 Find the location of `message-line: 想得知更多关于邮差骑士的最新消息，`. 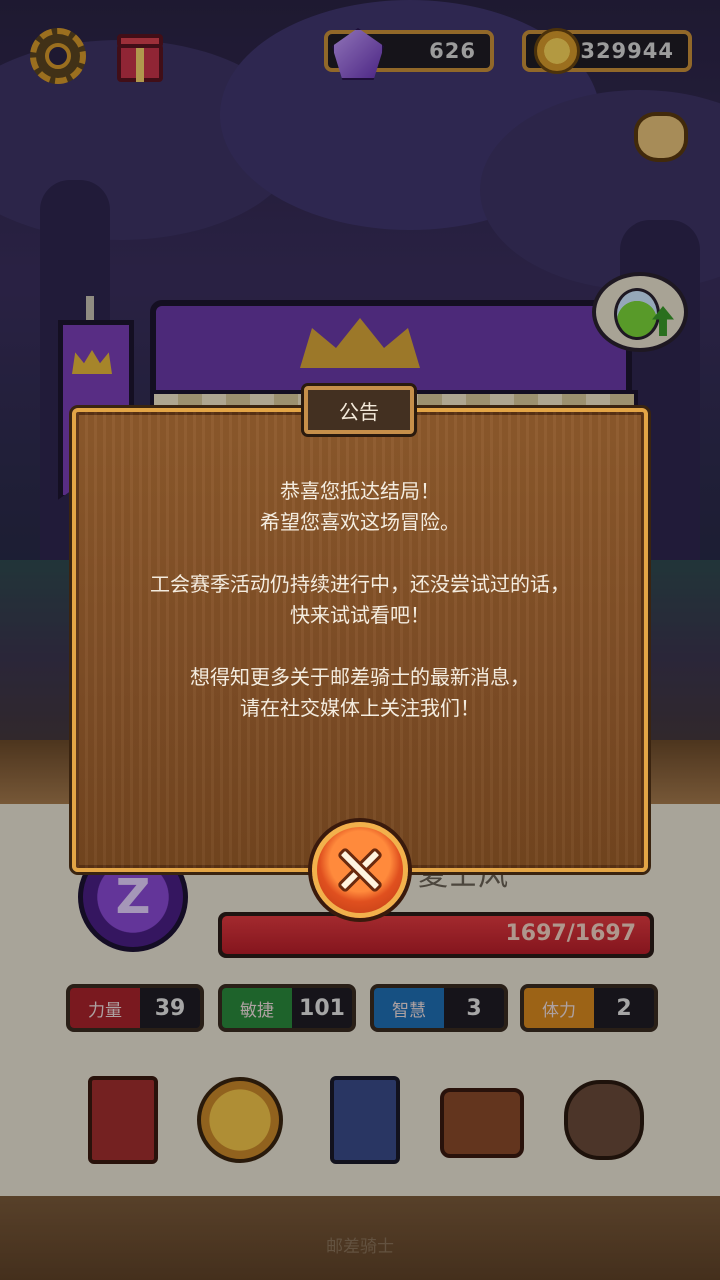

message-line: 想得知更多关于邮差骑士的最新消息， is located at coordinates (360, 677).